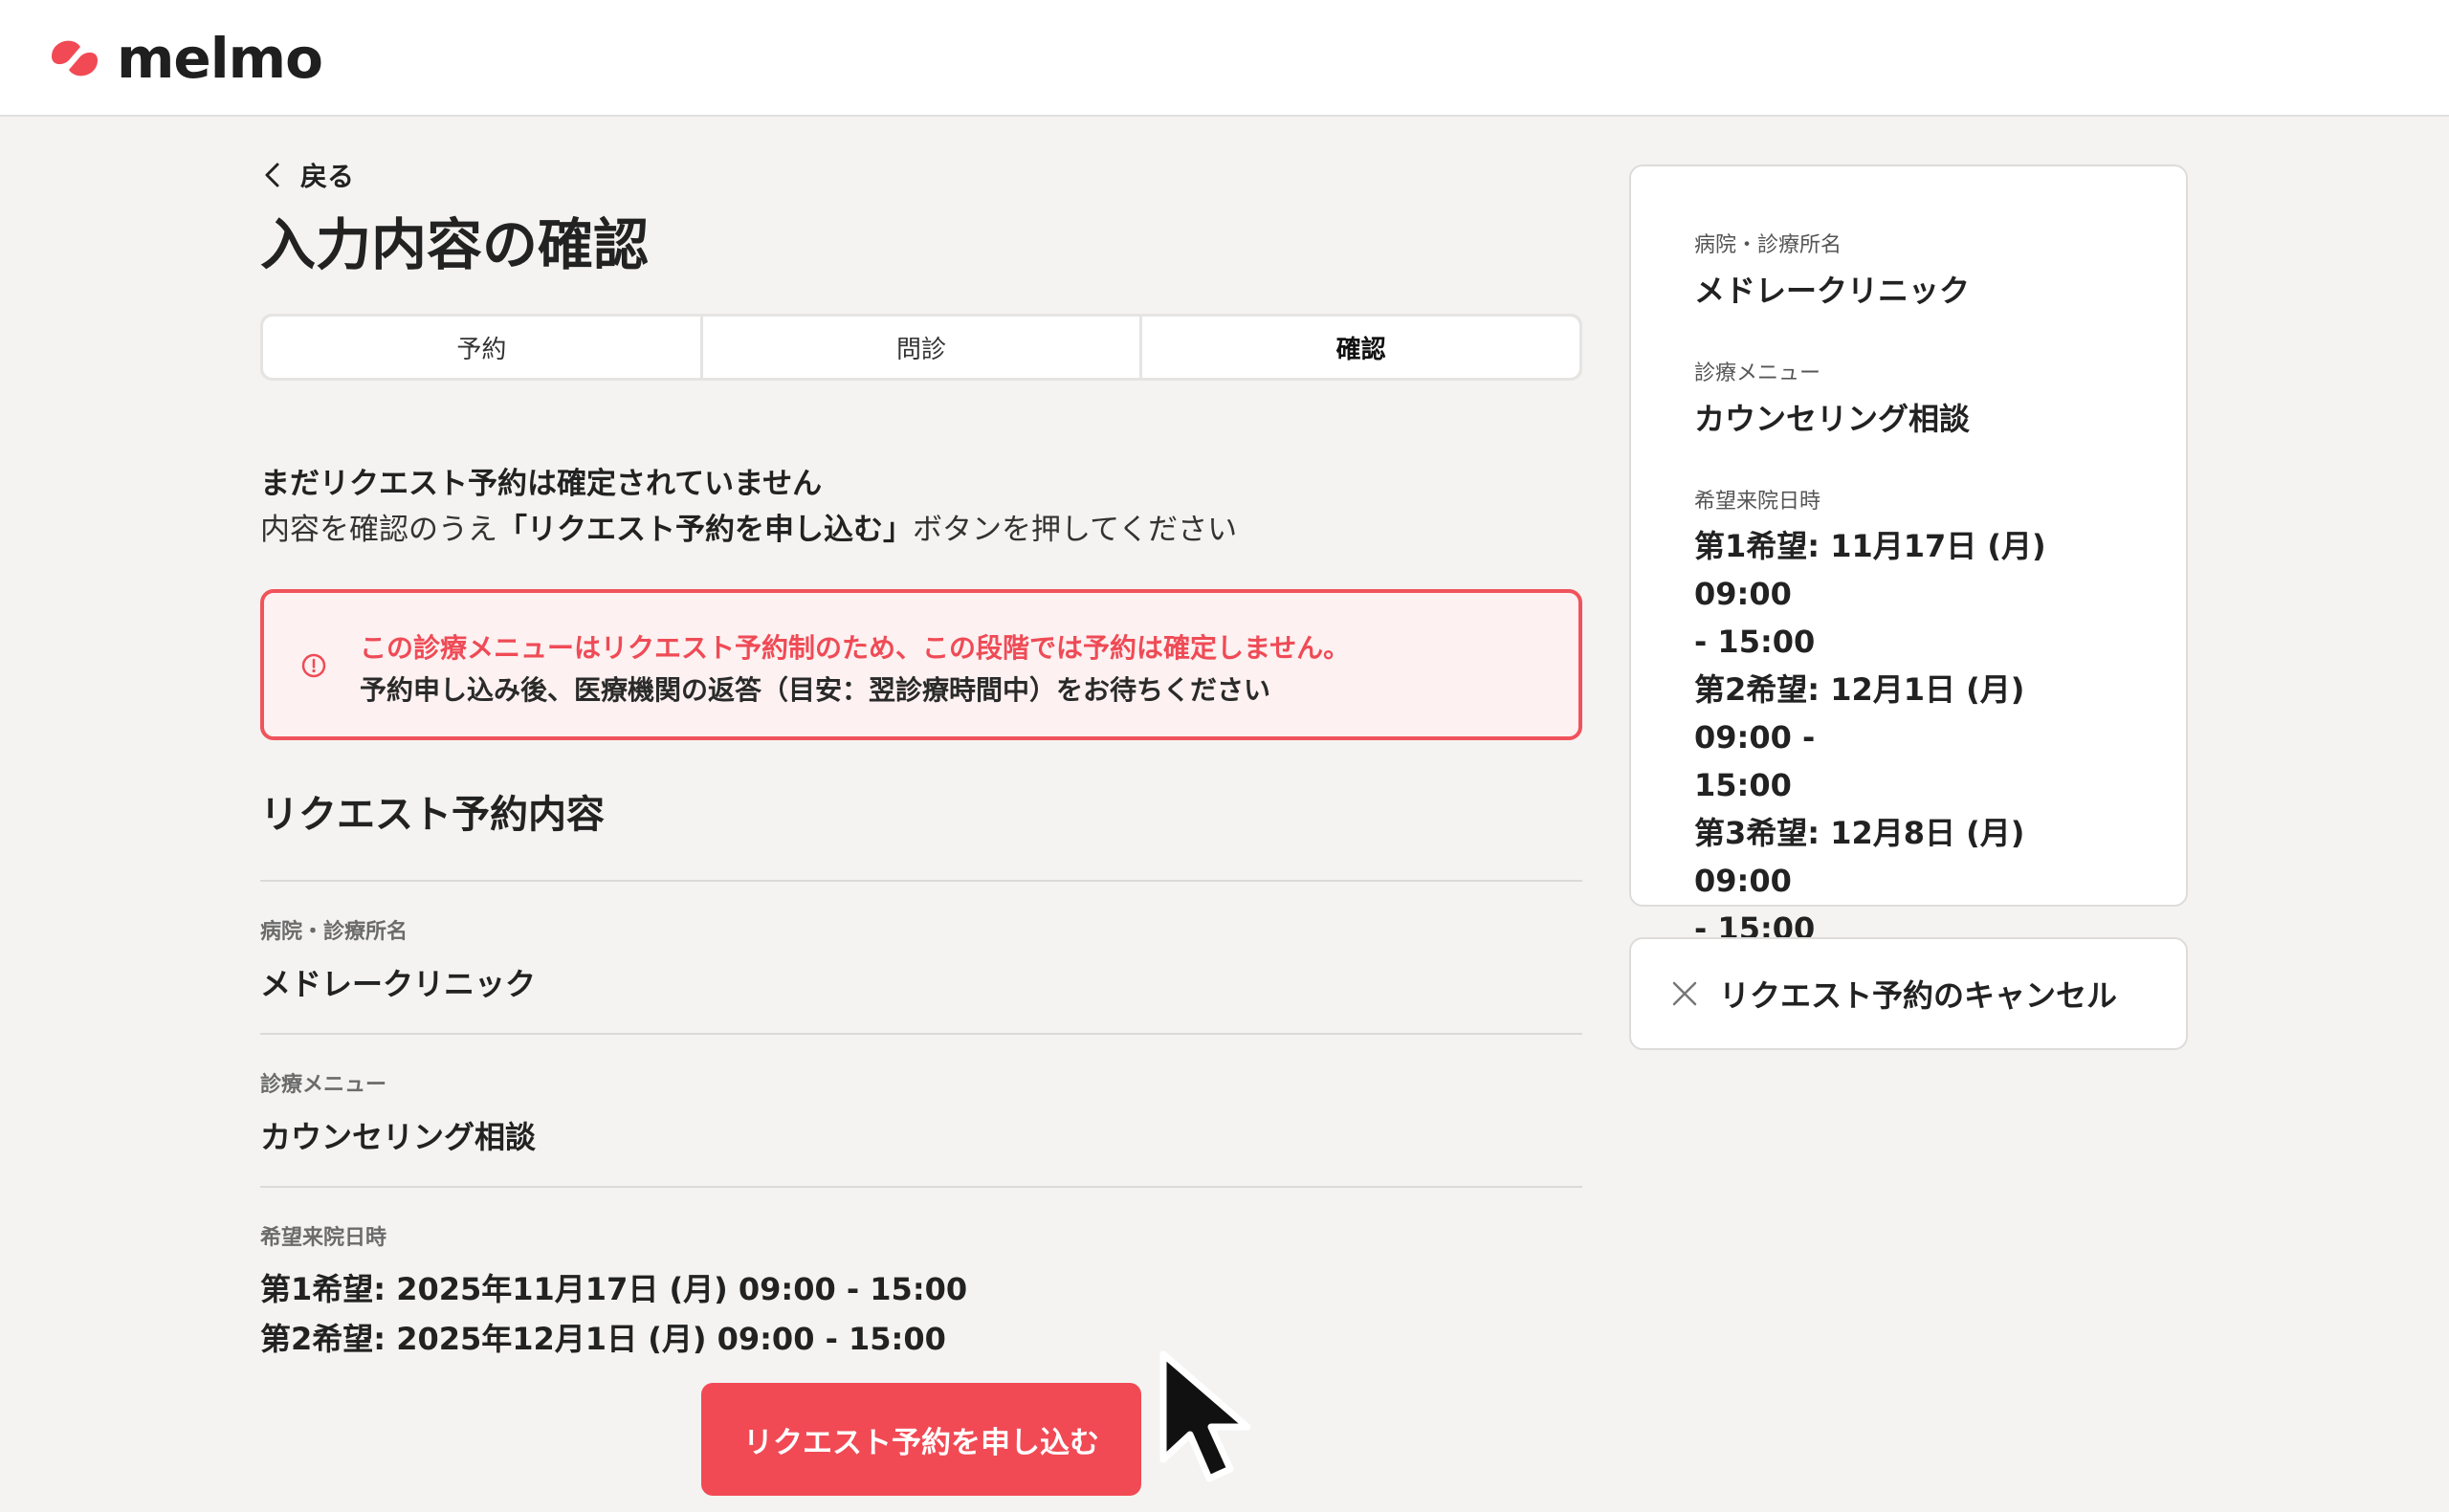 The width and height of the screenshot is (2449, 1512). I want to click on step-reservation: 予約, so click(482, 347).